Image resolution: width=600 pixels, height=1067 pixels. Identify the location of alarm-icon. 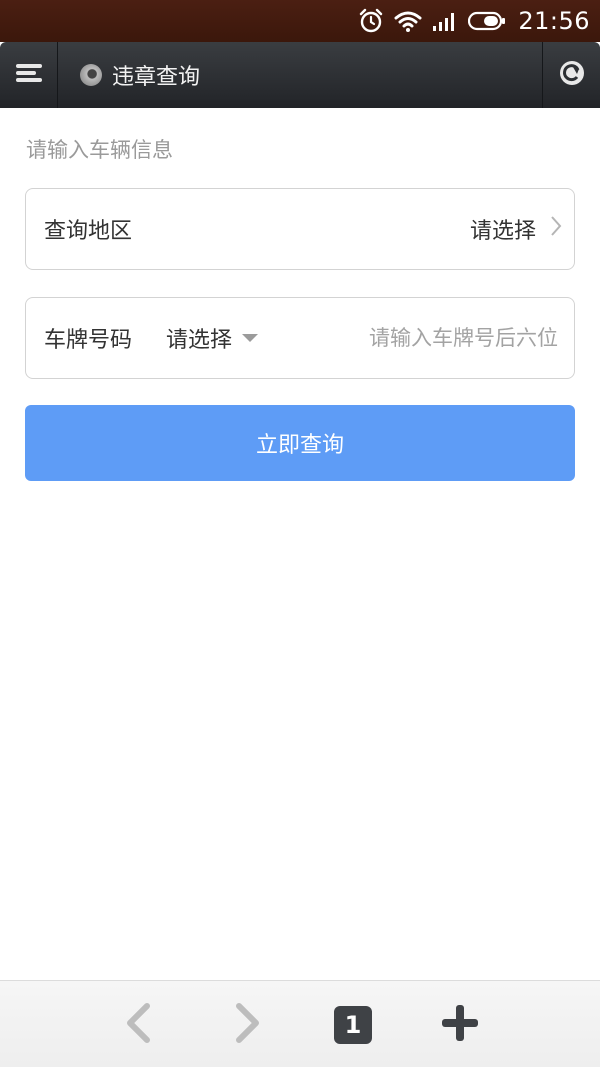
(371, 21).